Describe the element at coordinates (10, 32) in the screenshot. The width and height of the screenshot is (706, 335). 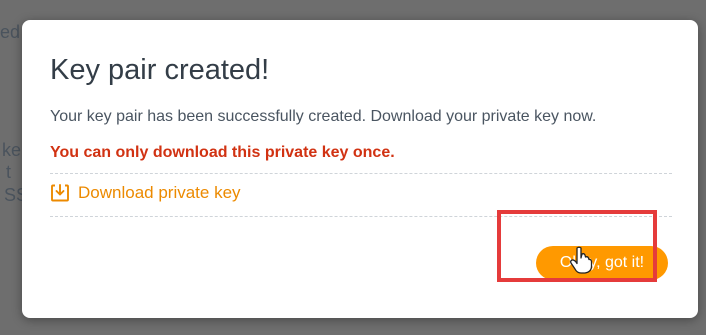
I see `background-text-fragment: ed` at that location.